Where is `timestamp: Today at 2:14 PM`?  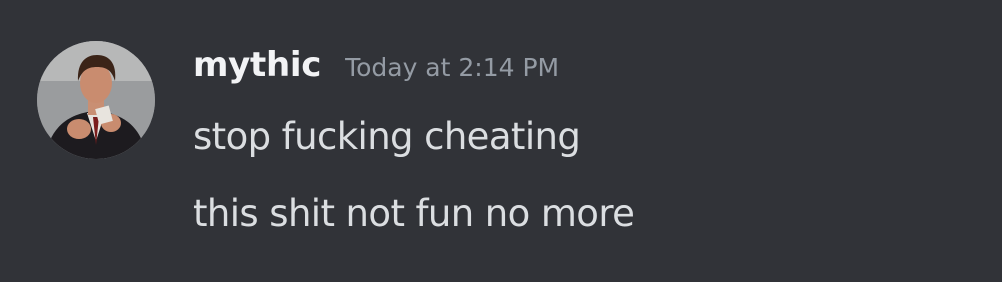 timestamp: Today at 2:14 PM is located at coordinates (452, 67).